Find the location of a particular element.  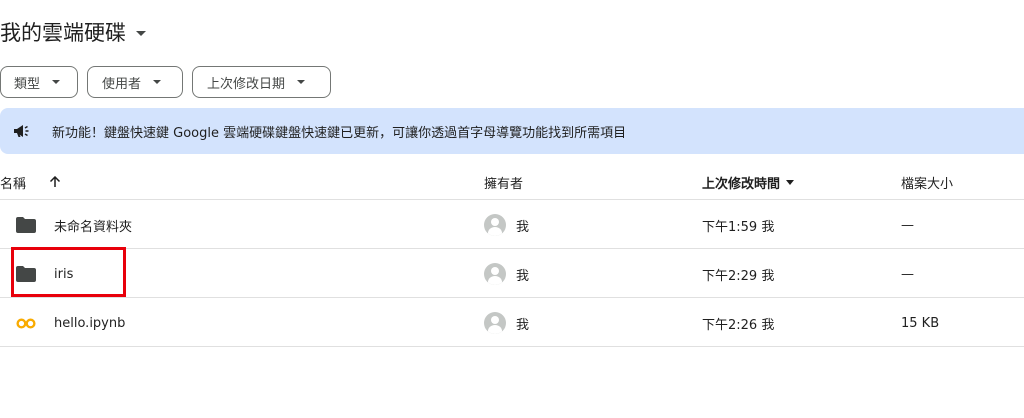

my-drive-title-menu: 我的雲端硬碟 is located at coordinates (73, 32).